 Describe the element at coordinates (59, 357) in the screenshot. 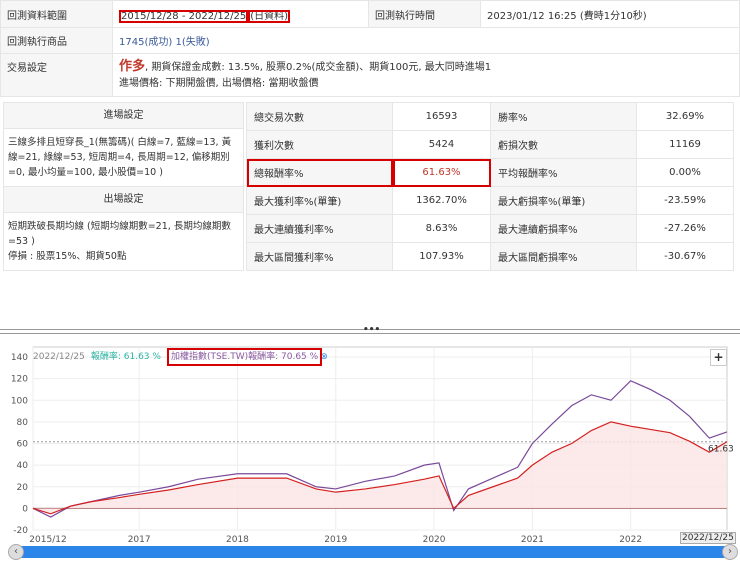

I see `legend-date: 2022/12/25` at that location.